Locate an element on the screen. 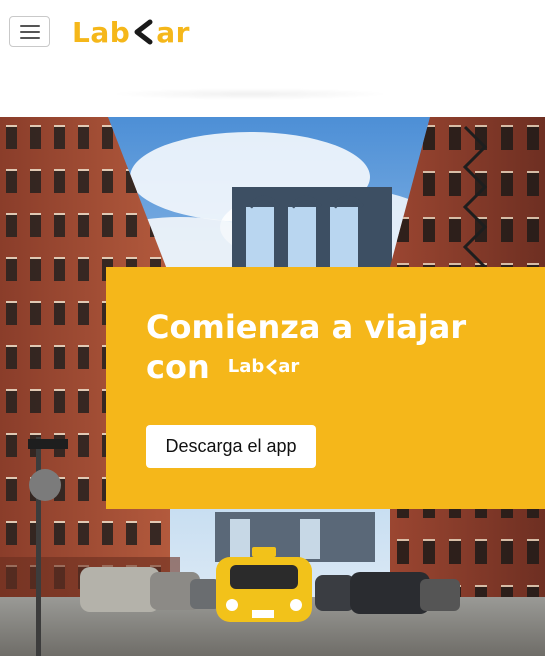 Image resolution: width=545 pixels, height=656 pixels. hero-headline-line2-wrap: con Lab ar is located at coordinates (341, 367).